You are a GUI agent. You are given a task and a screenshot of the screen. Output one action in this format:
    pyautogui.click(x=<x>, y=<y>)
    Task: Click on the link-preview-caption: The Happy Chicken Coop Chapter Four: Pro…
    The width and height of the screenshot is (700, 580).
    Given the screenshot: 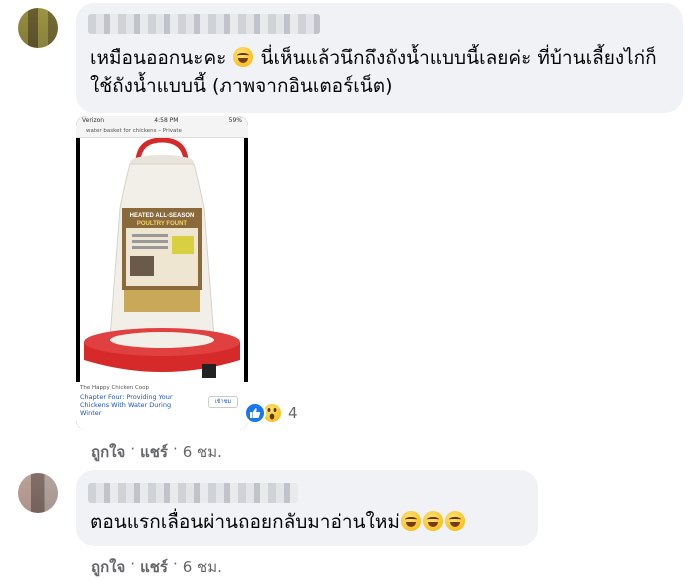 What is the action you would take?
    pyautogui.click(x=162, y=406)
    